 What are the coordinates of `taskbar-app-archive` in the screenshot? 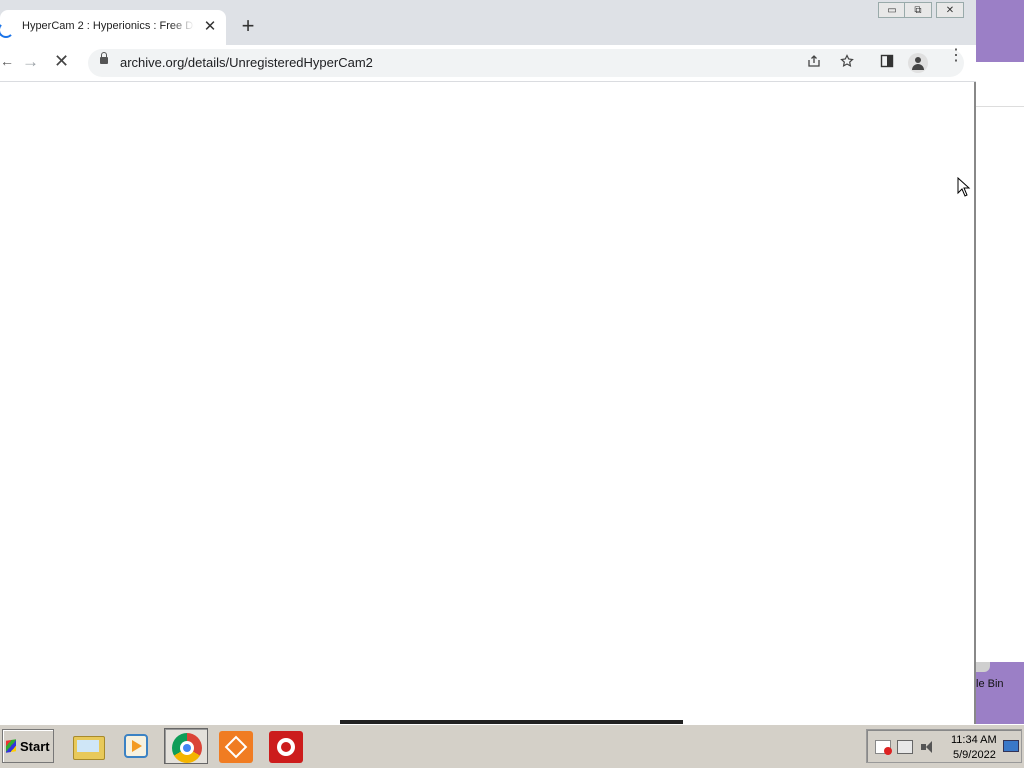 It's located at (236, 746).